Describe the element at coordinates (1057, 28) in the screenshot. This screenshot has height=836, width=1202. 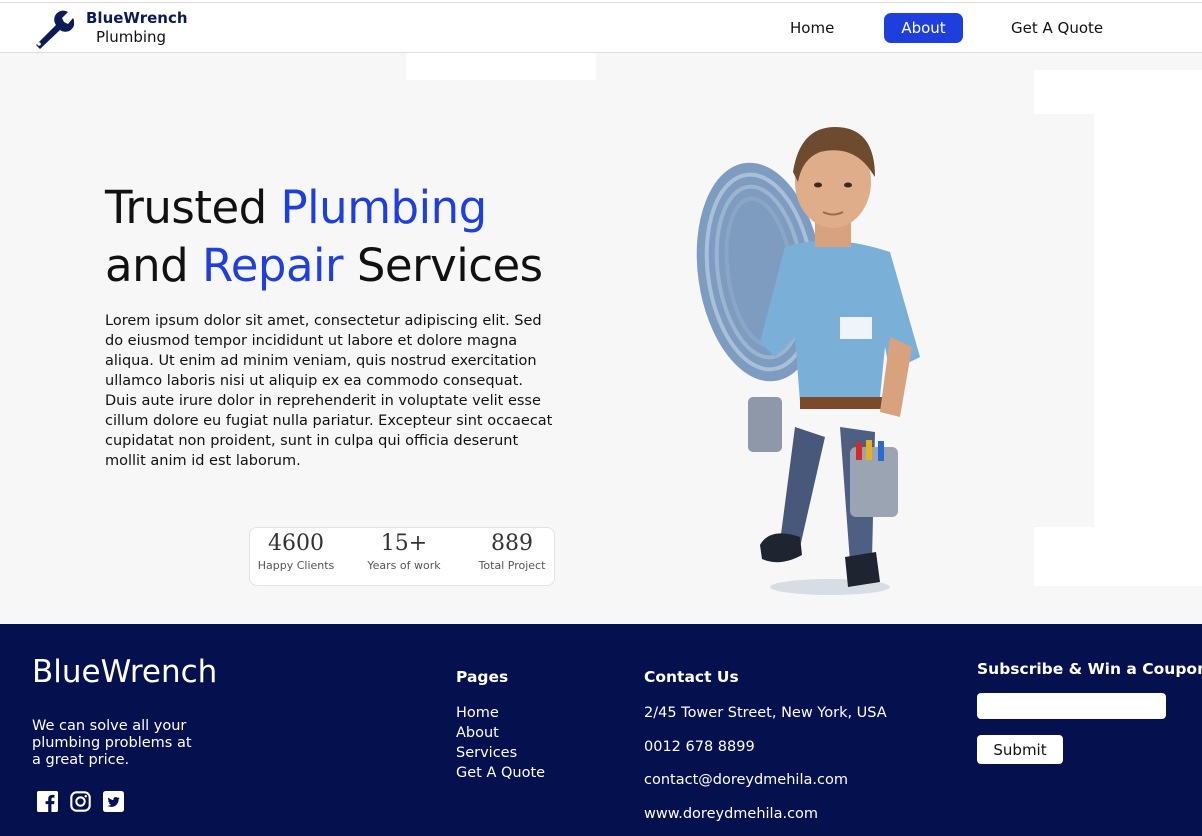
I see `nav-get-a-quote: Get A Quote` at that location.